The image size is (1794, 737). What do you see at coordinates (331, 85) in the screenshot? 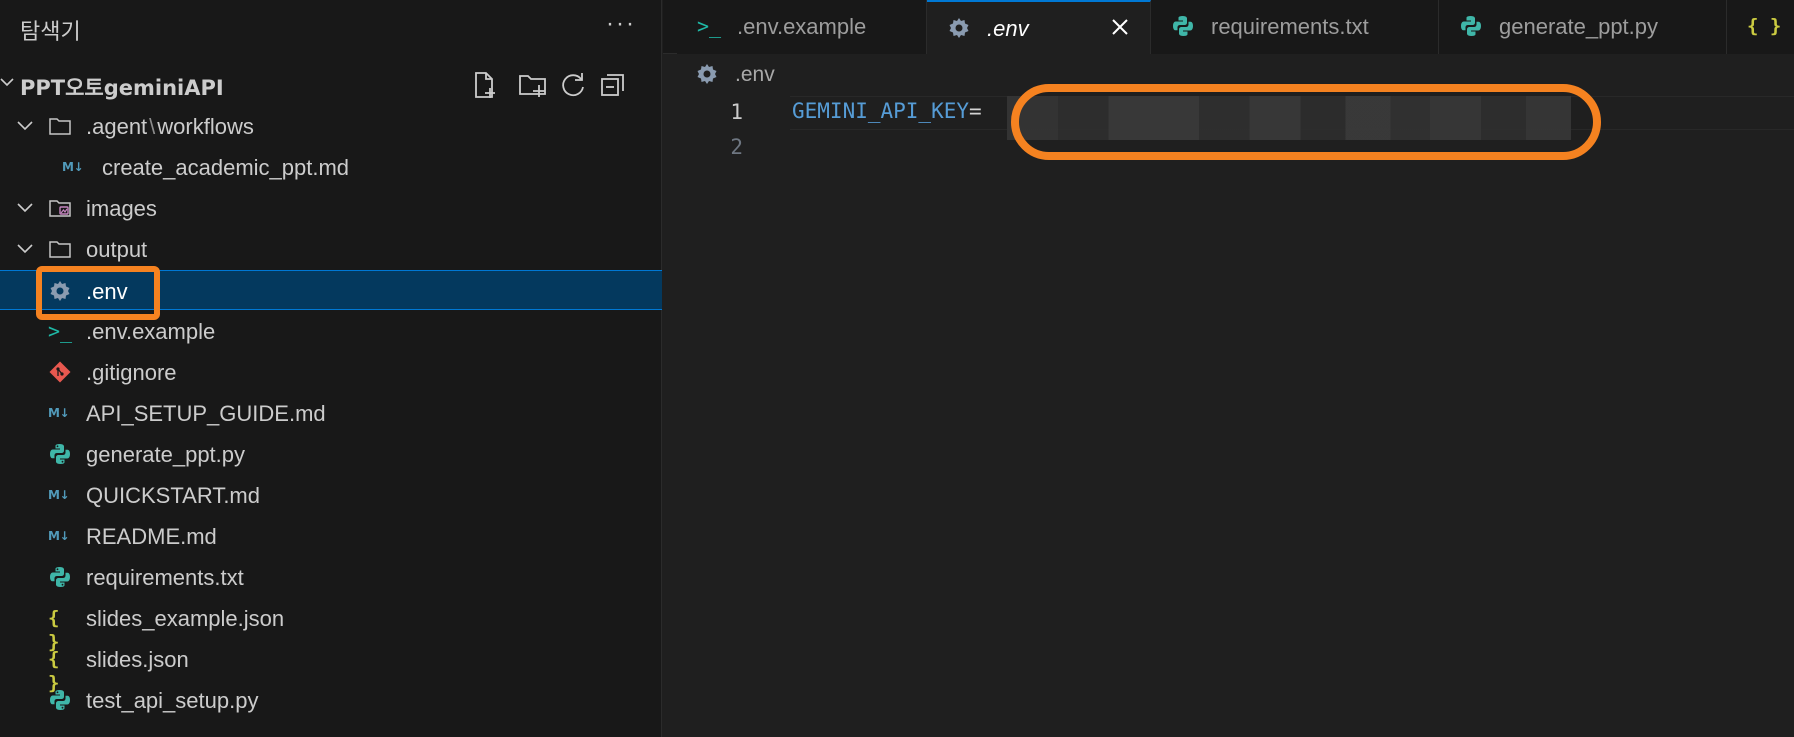
I see `workspace-root: PPT오토geminiAPI` at bounding box center [331, 85].